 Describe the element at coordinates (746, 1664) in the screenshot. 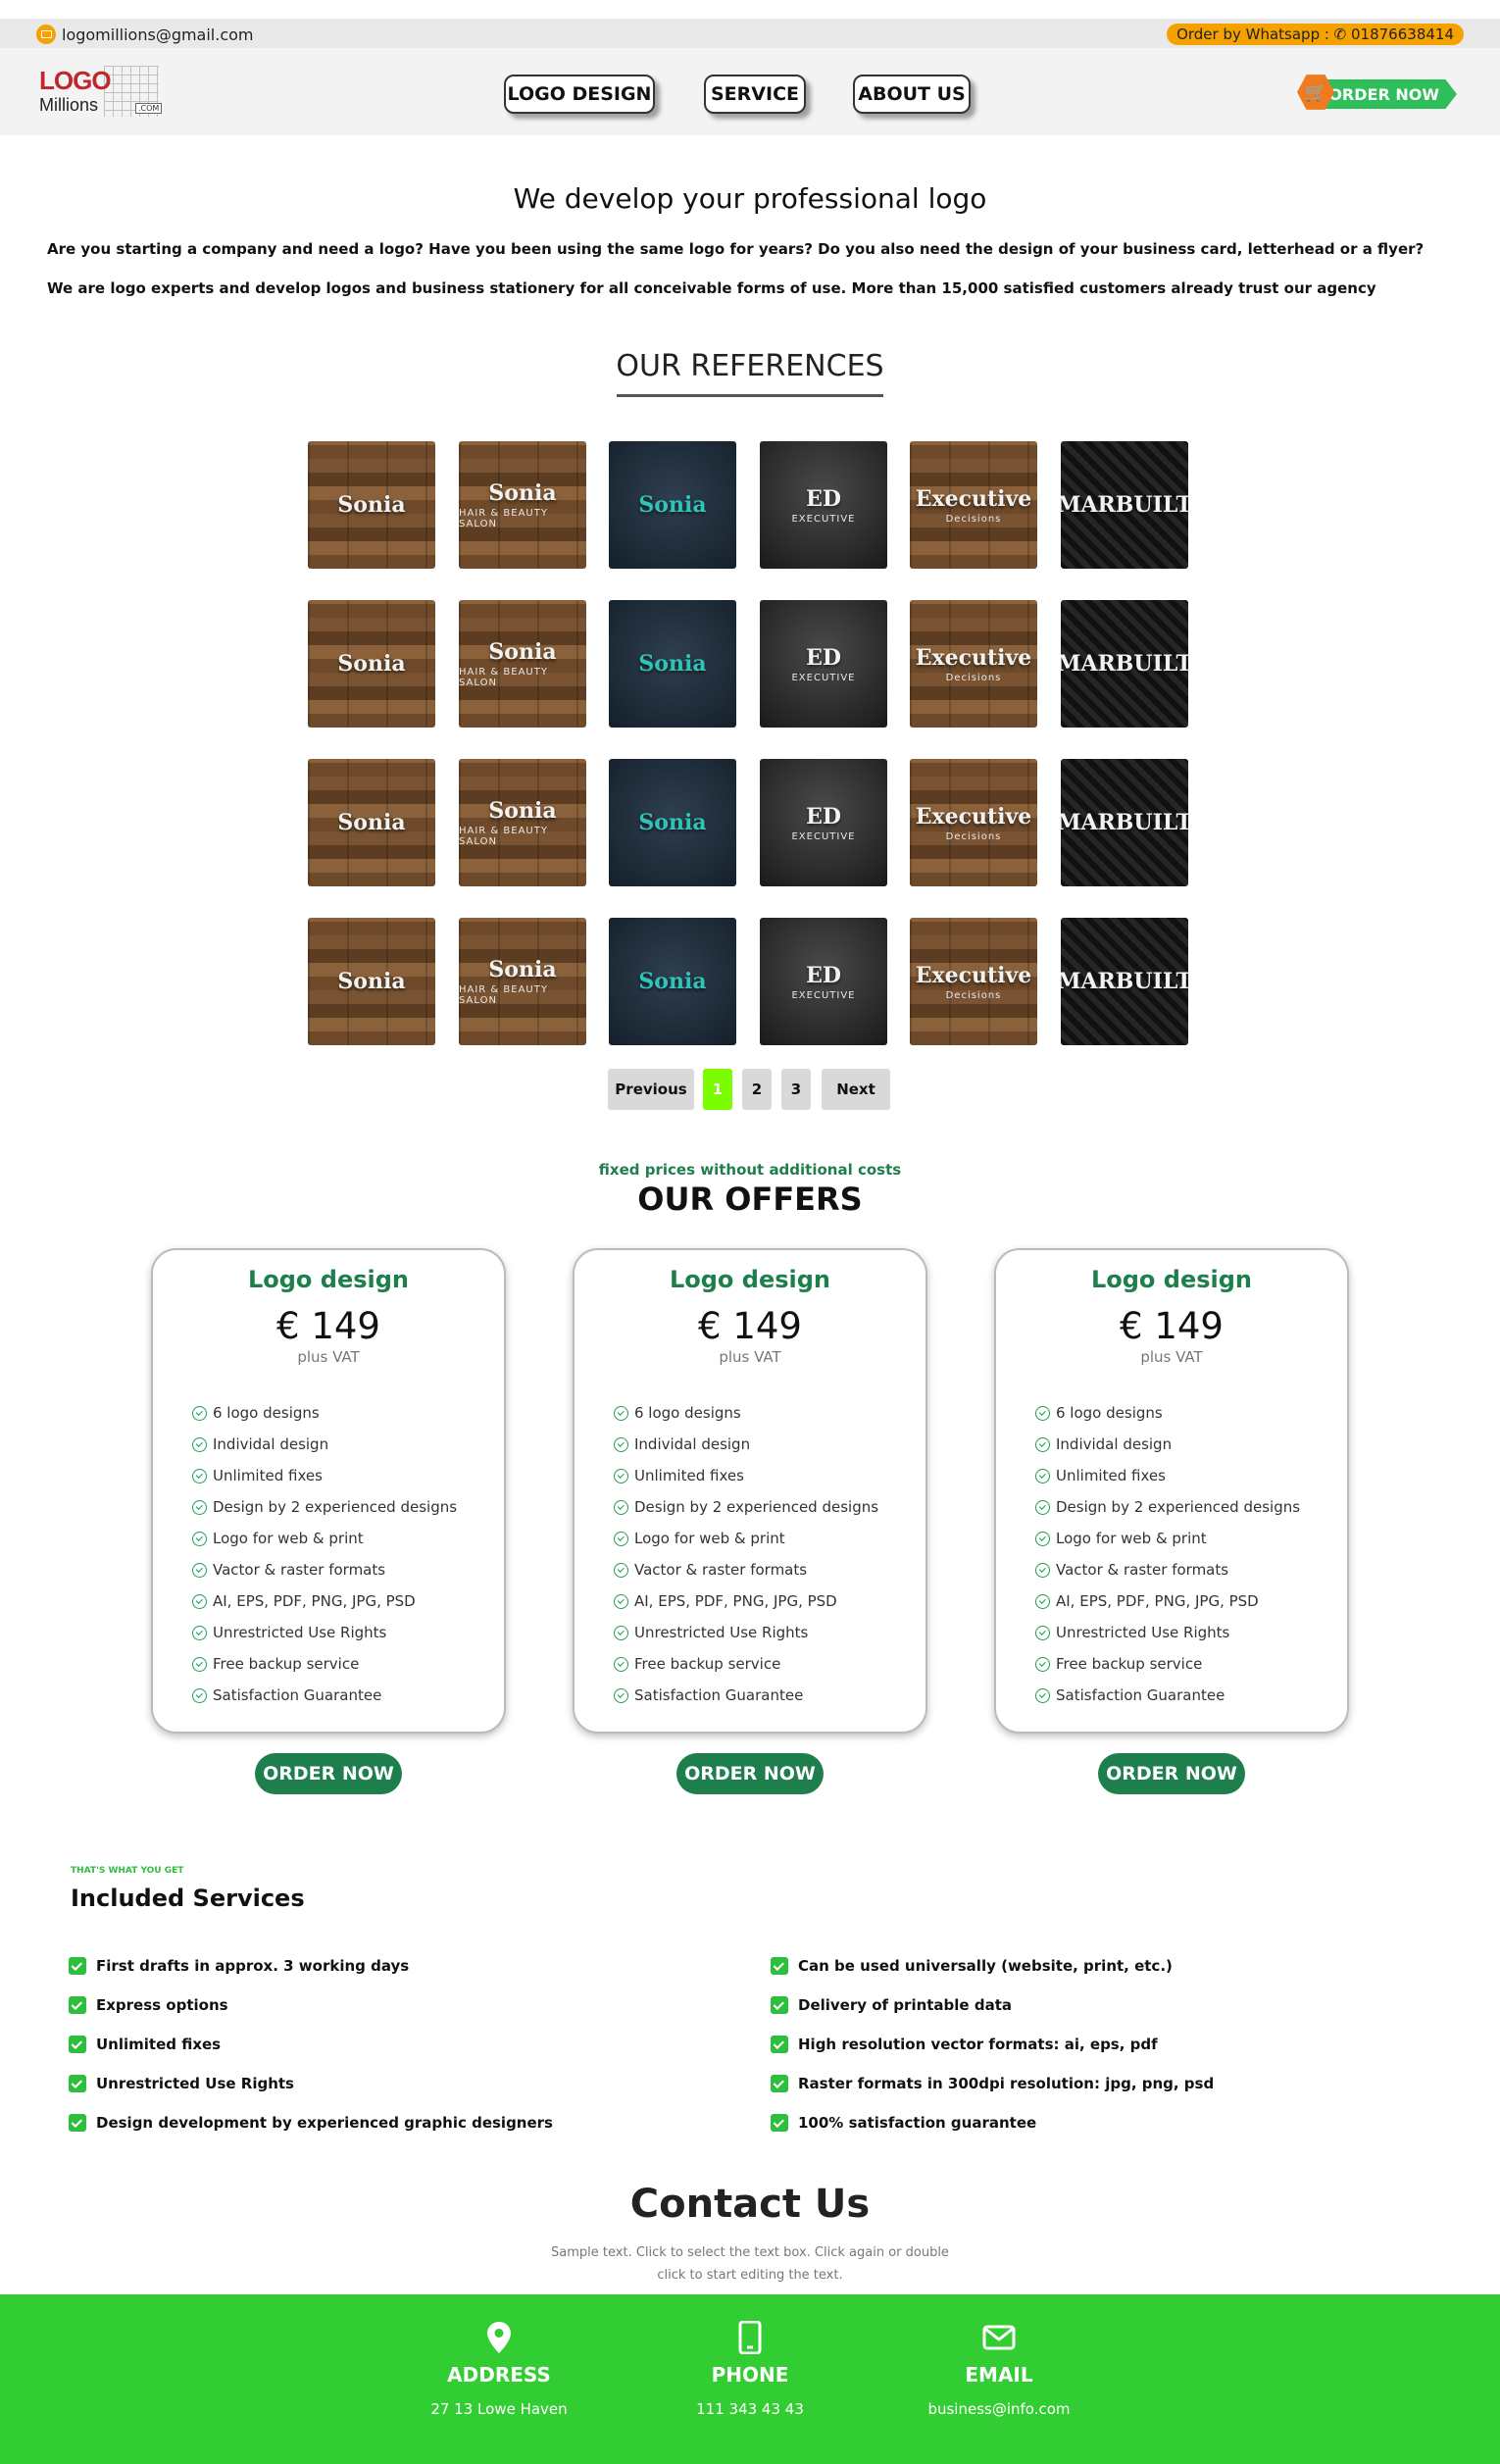

I see `offer-feature: Free backup service` at that location.